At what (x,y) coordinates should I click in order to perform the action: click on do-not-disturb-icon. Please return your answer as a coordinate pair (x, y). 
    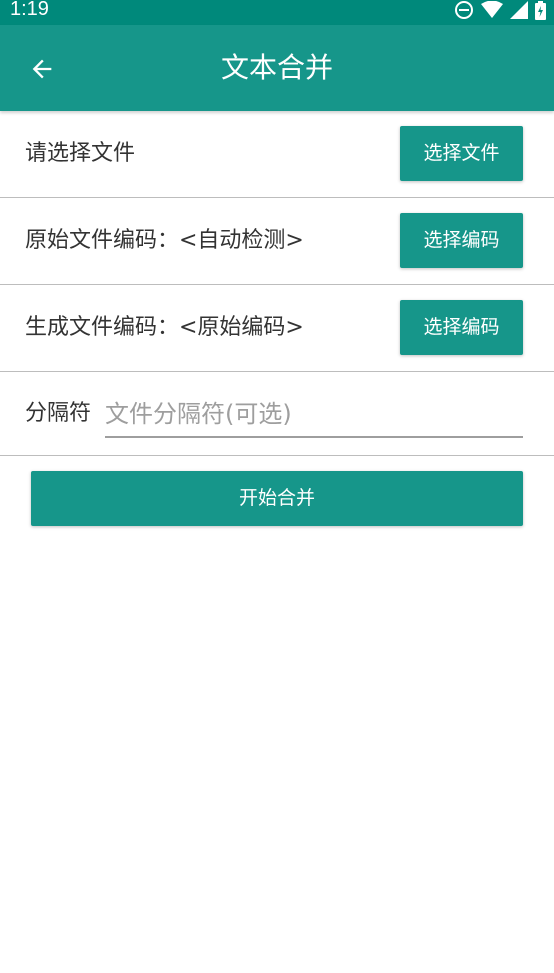
    Looking at the image, I should click on (464, 10).